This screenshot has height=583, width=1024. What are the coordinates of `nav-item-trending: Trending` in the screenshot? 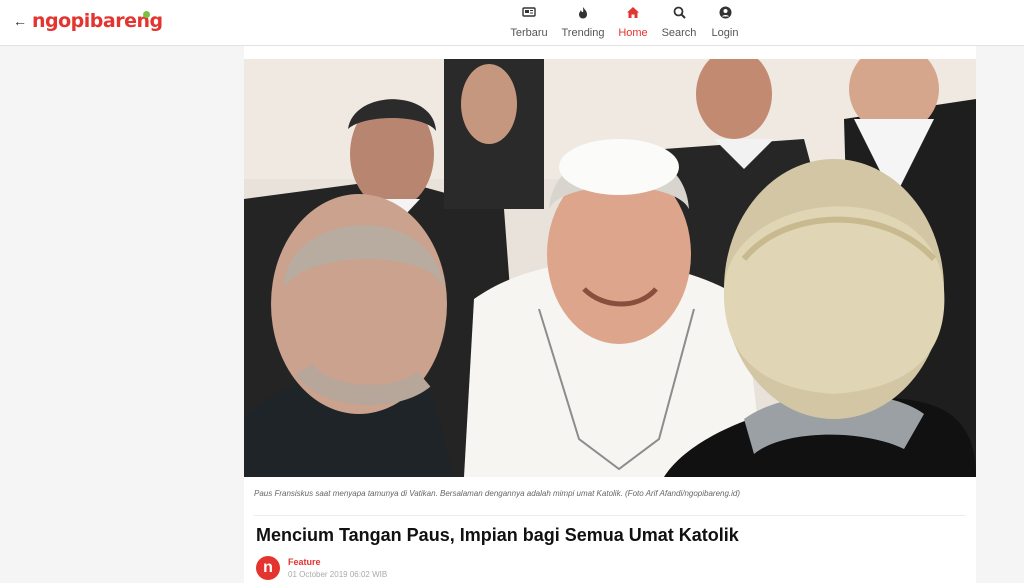 It's located at (583, 24).